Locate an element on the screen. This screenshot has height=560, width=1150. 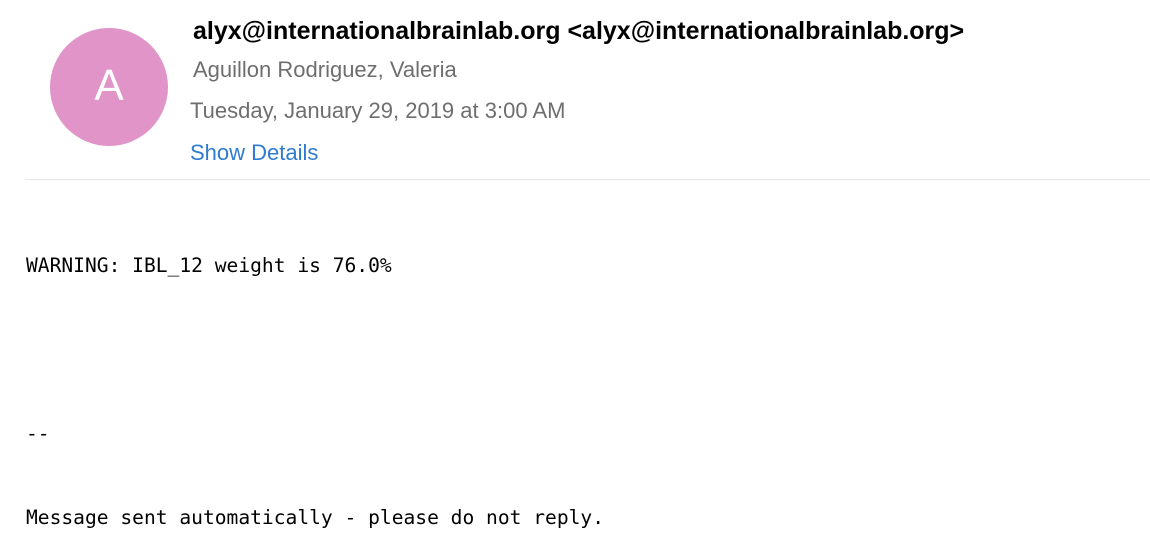
show-details-link: Show Details is located at coordinates (254, 153).